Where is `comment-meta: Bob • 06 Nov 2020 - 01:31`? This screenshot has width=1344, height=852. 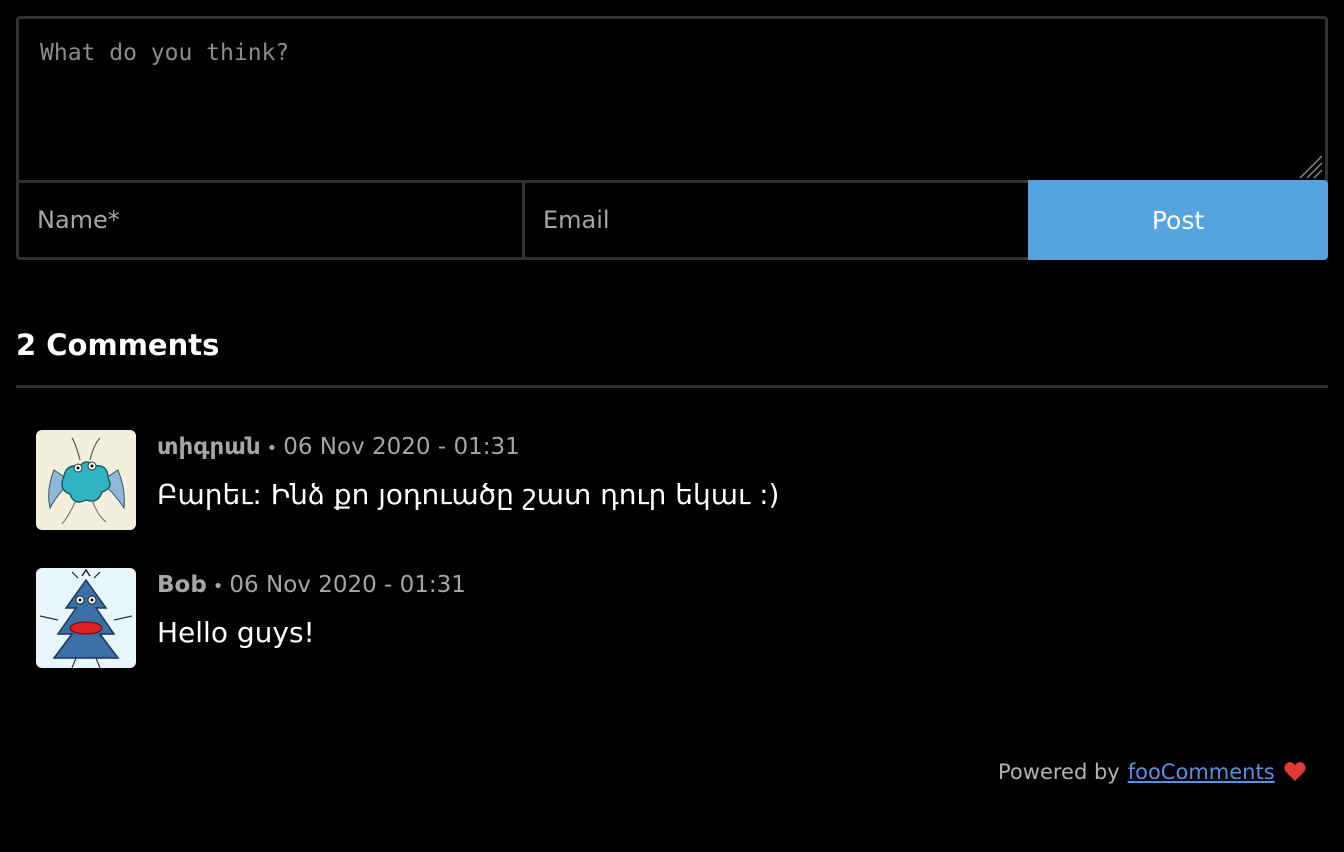
comment-meta: Bob • 06 Nov 2020 - 01:31 is located at coordinates (311, 585).